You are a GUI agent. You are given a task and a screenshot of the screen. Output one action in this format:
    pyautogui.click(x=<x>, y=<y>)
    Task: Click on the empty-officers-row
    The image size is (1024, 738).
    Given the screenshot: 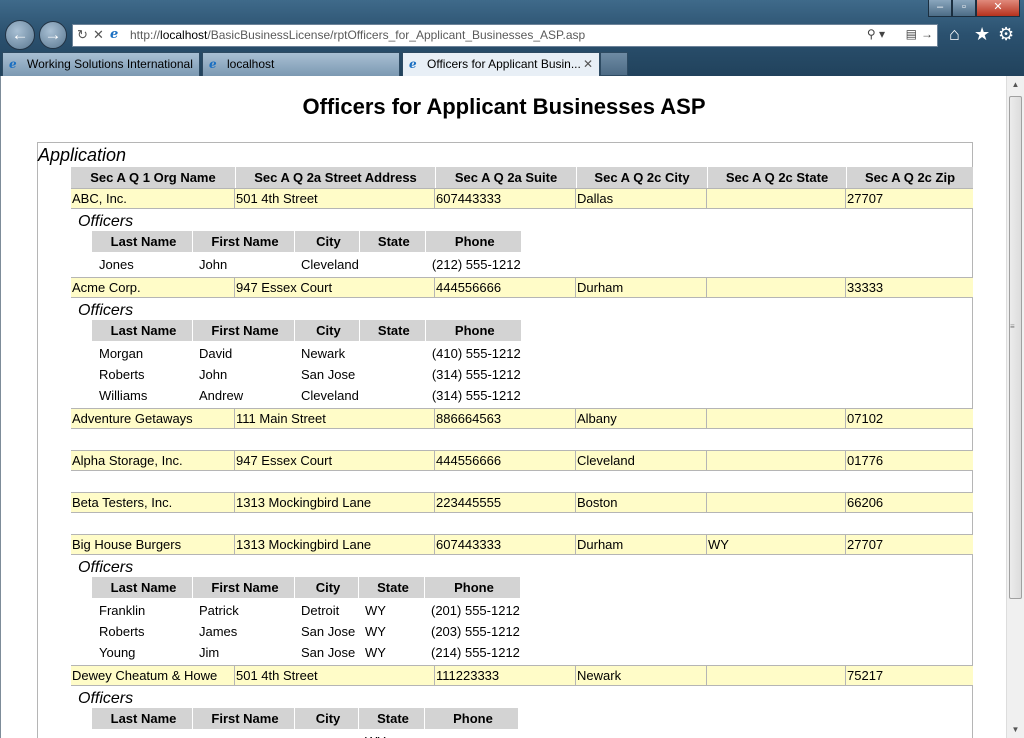 What is the action you would take?
    pyautogui.click(x=522, y=439)
    